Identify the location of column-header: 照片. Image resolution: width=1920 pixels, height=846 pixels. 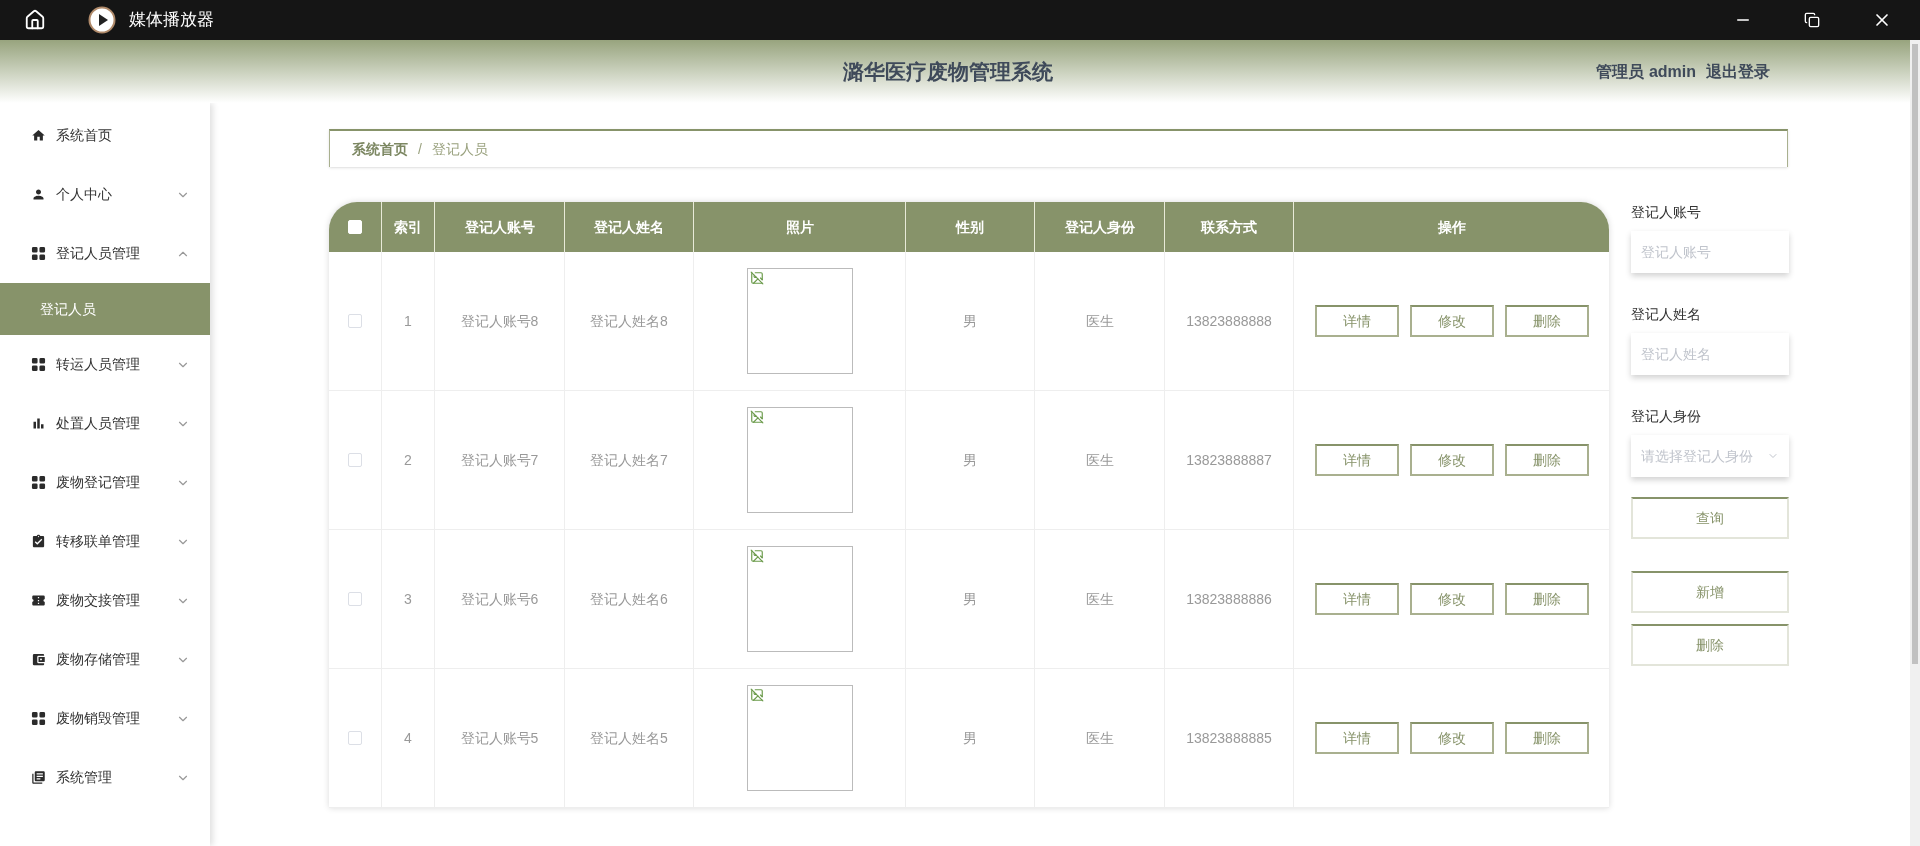
(800, 227).